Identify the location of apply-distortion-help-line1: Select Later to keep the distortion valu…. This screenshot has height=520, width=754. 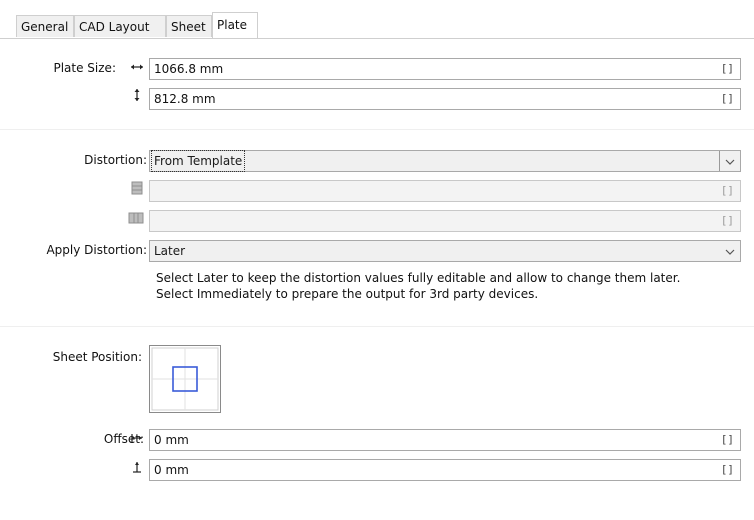
(418, 278).